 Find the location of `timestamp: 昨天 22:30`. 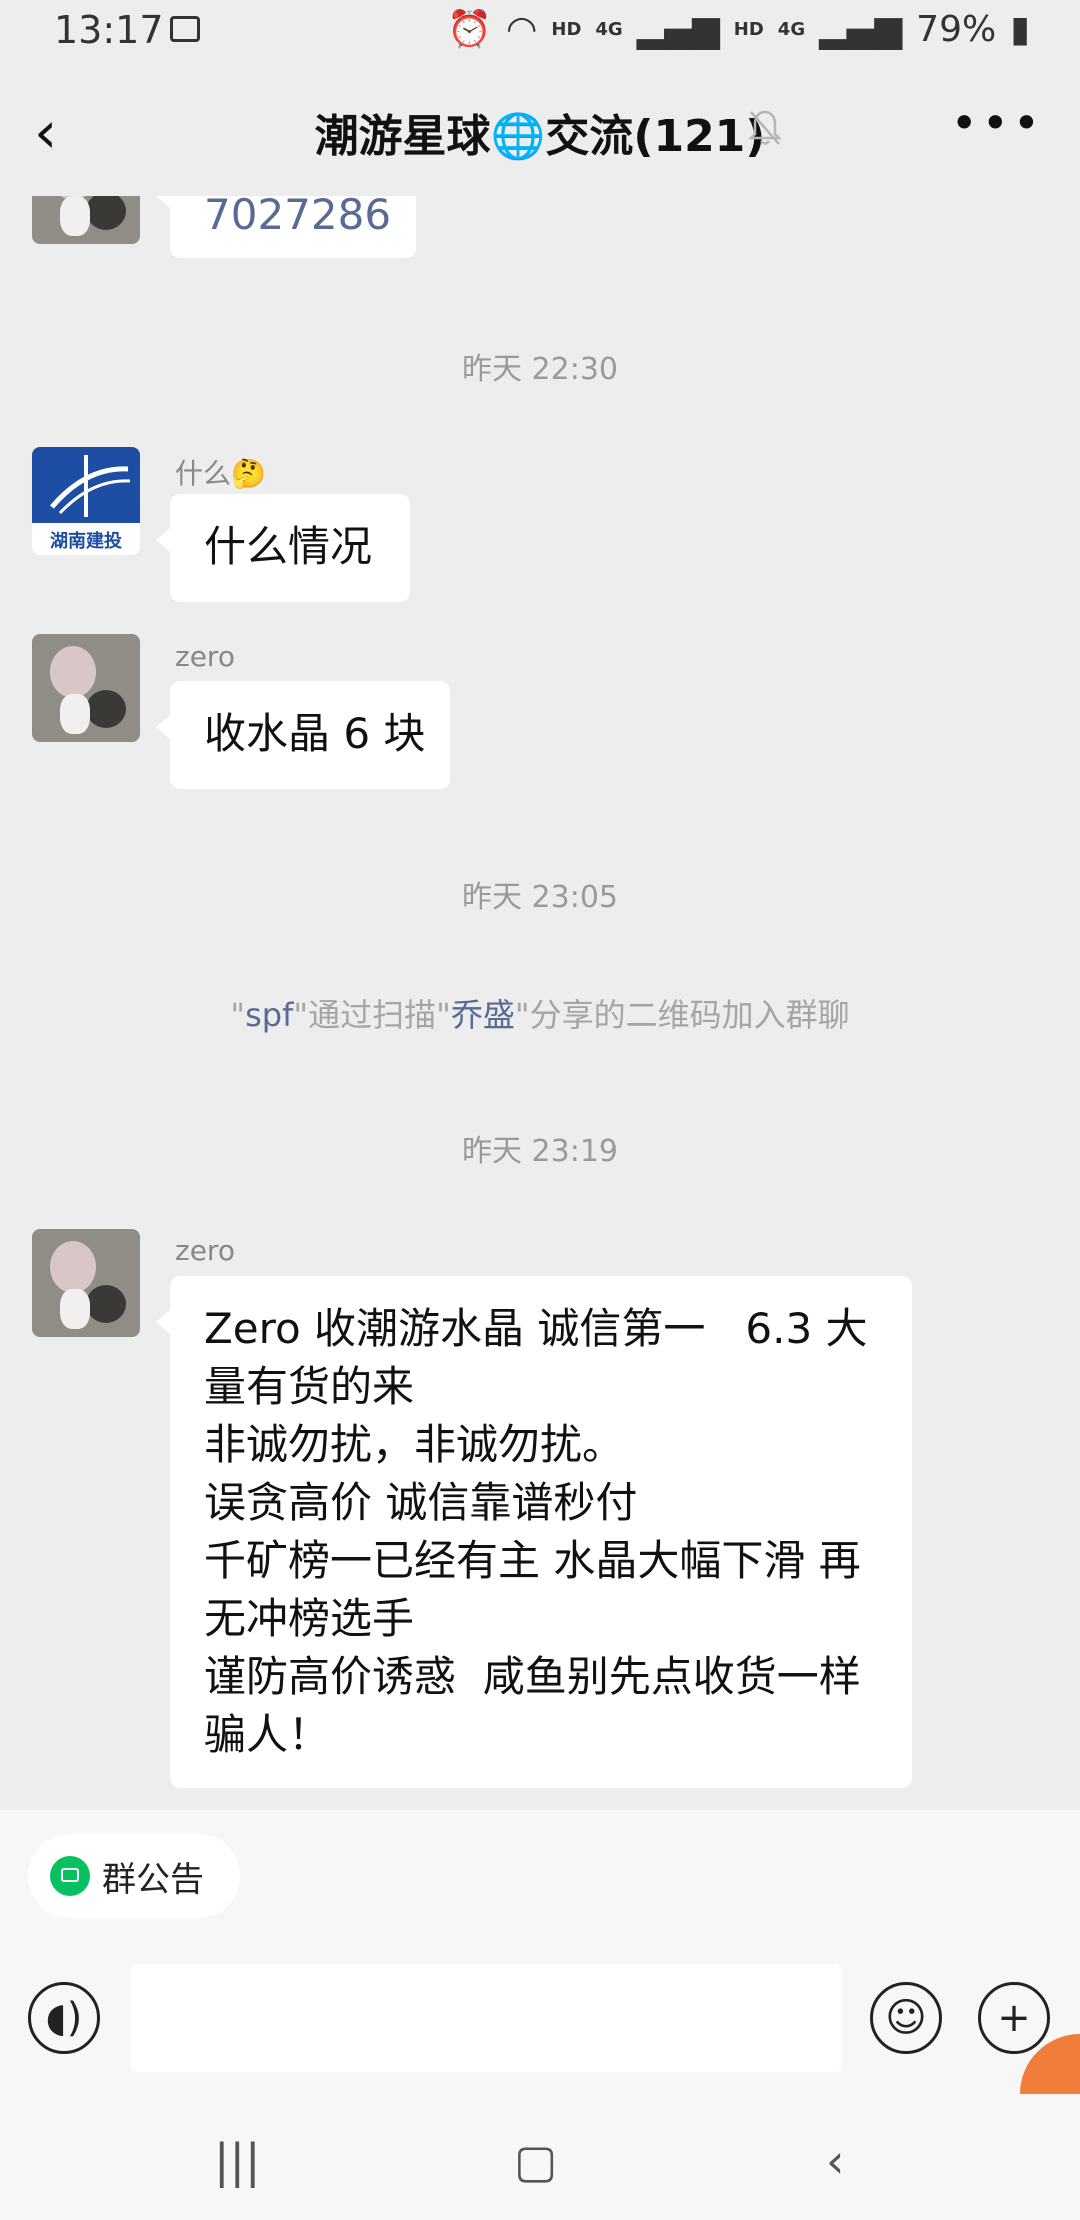

timestamp: 昨天 22:30 is located at coordinates (540, 369).